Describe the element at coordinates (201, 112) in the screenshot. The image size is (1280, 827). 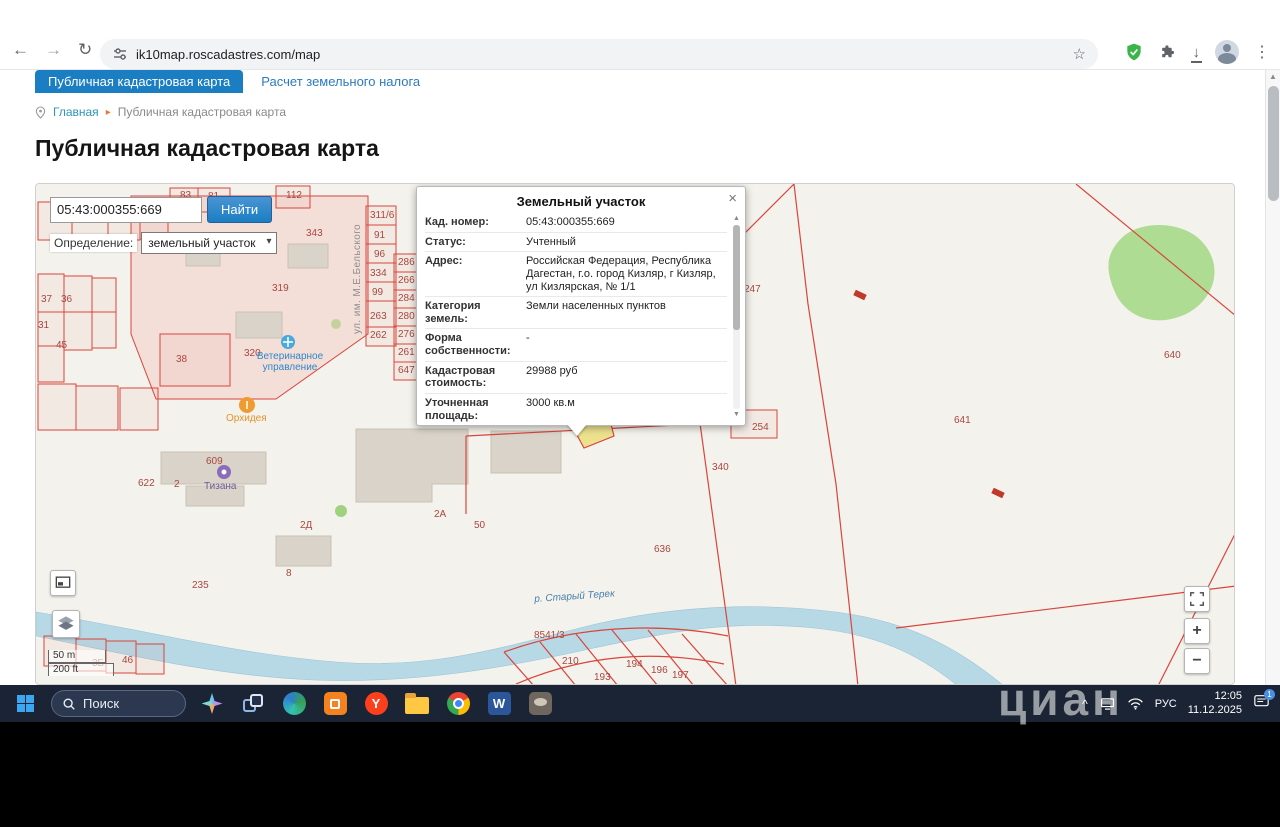
I see `breadcrumb-current: Публичная кадастровая карта` at that location.